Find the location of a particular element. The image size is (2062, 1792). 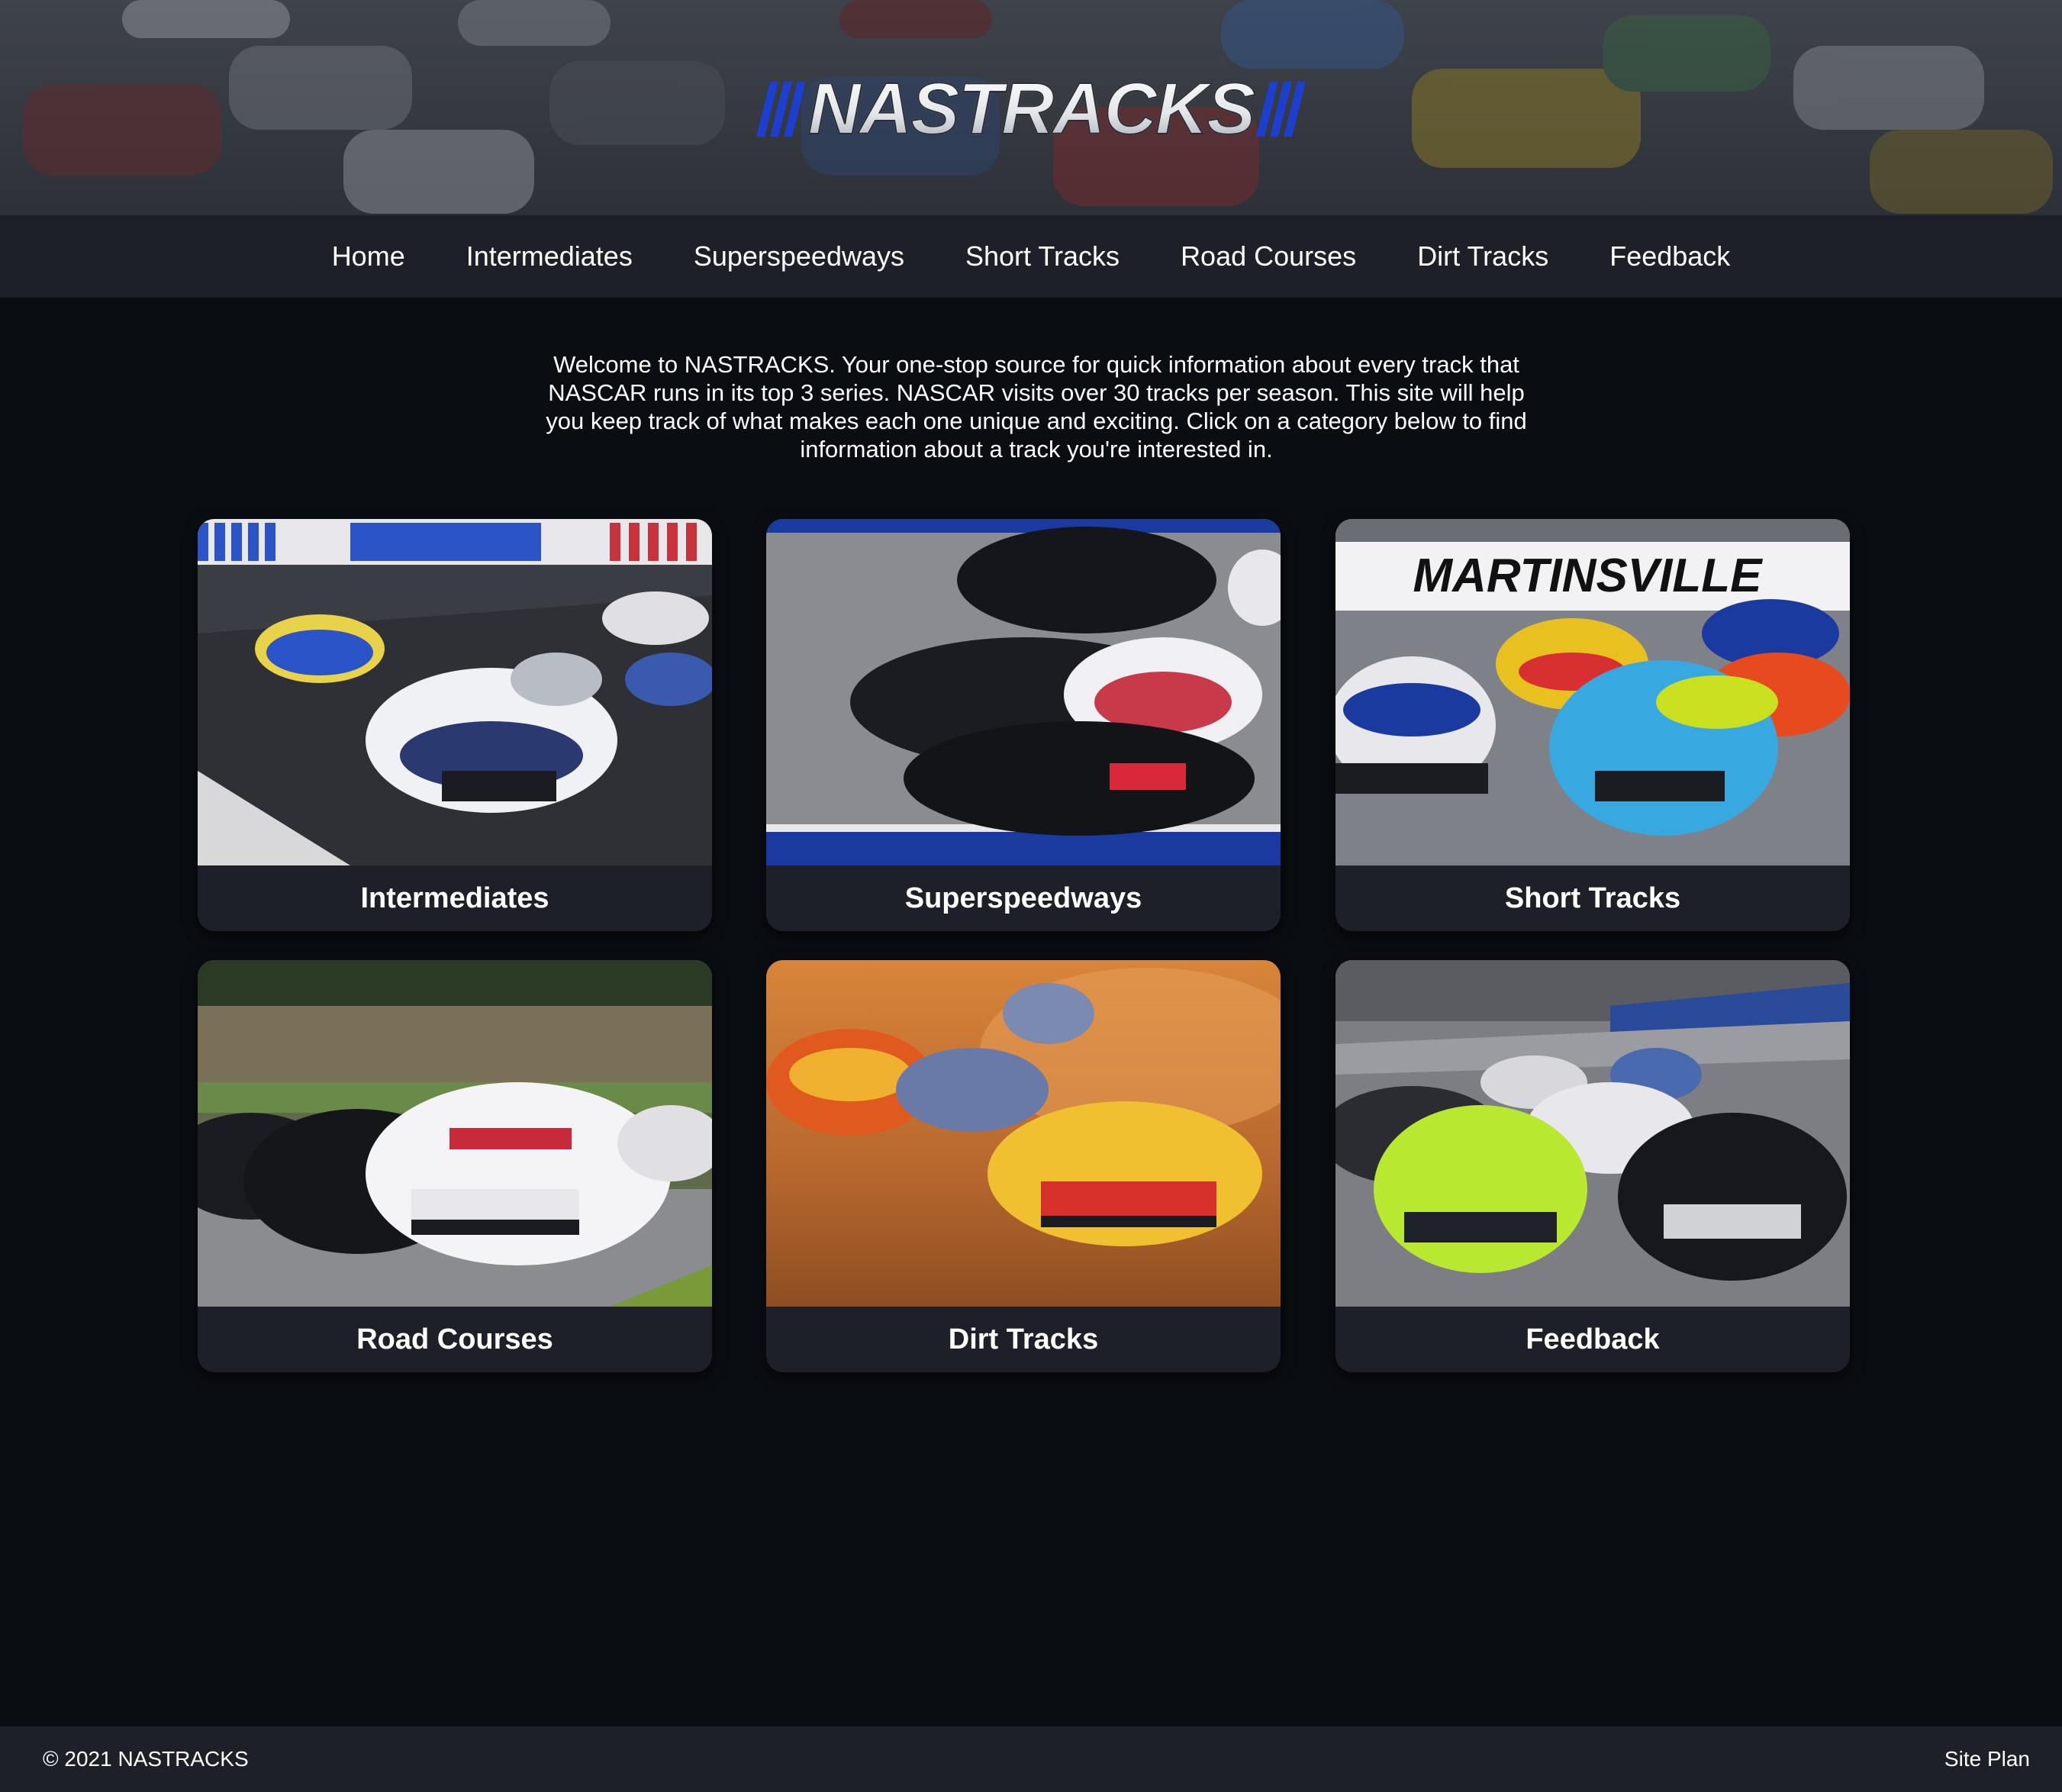

feedback-photo is located at coordinates (1592, 1134).